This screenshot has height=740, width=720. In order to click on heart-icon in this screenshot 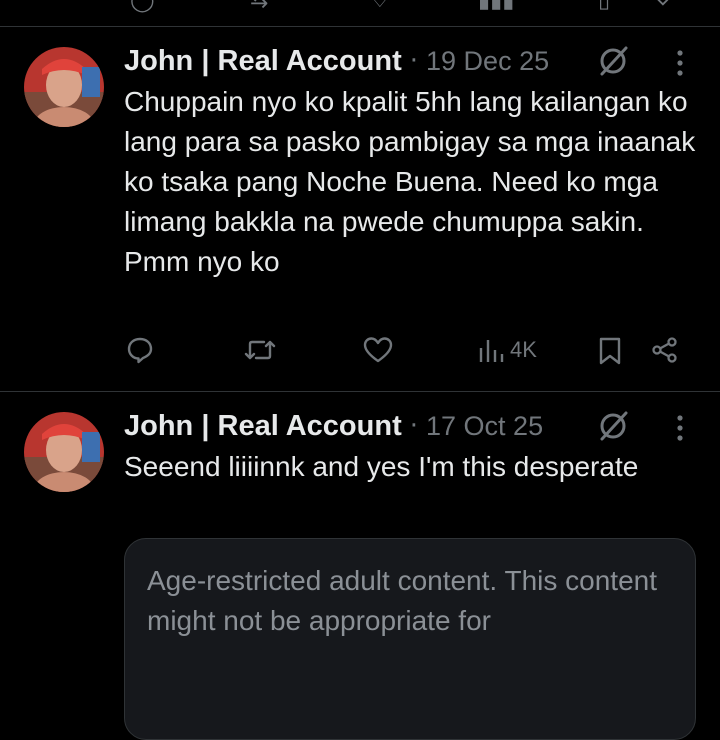, I will do `click(378, 350)`.